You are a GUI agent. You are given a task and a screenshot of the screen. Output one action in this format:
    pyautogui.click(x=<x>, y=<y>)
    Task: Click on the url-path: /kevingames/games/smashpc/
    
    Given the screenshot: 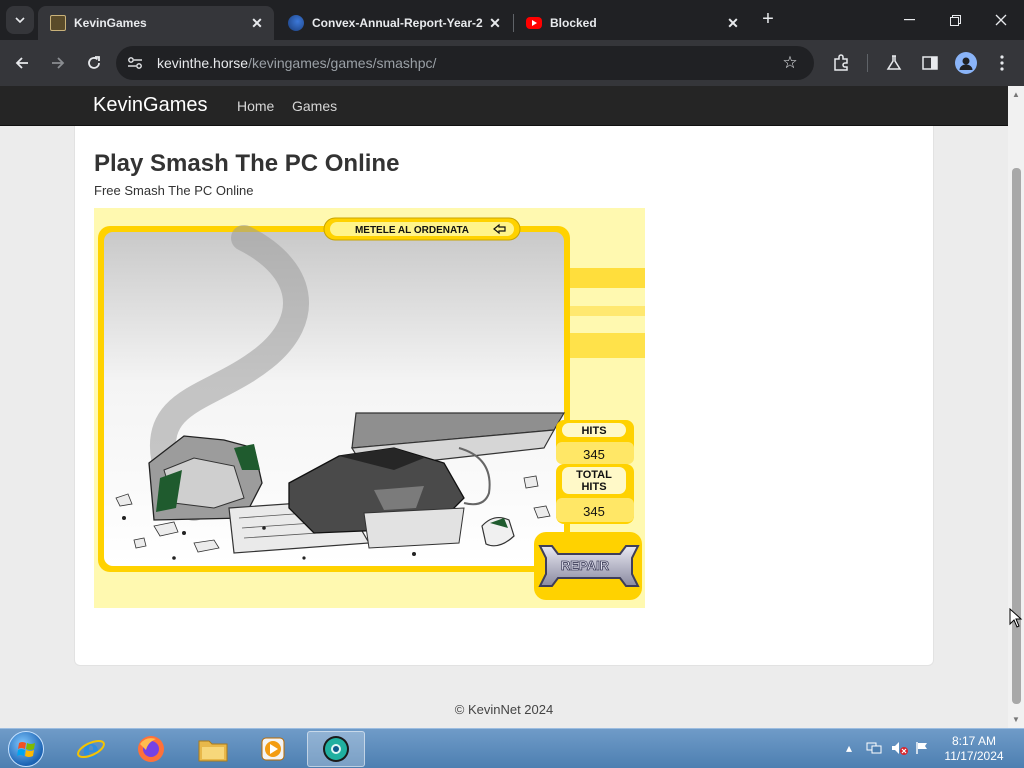 What is the action you would take?
    pyautogui.click(x=342, y=63)
    